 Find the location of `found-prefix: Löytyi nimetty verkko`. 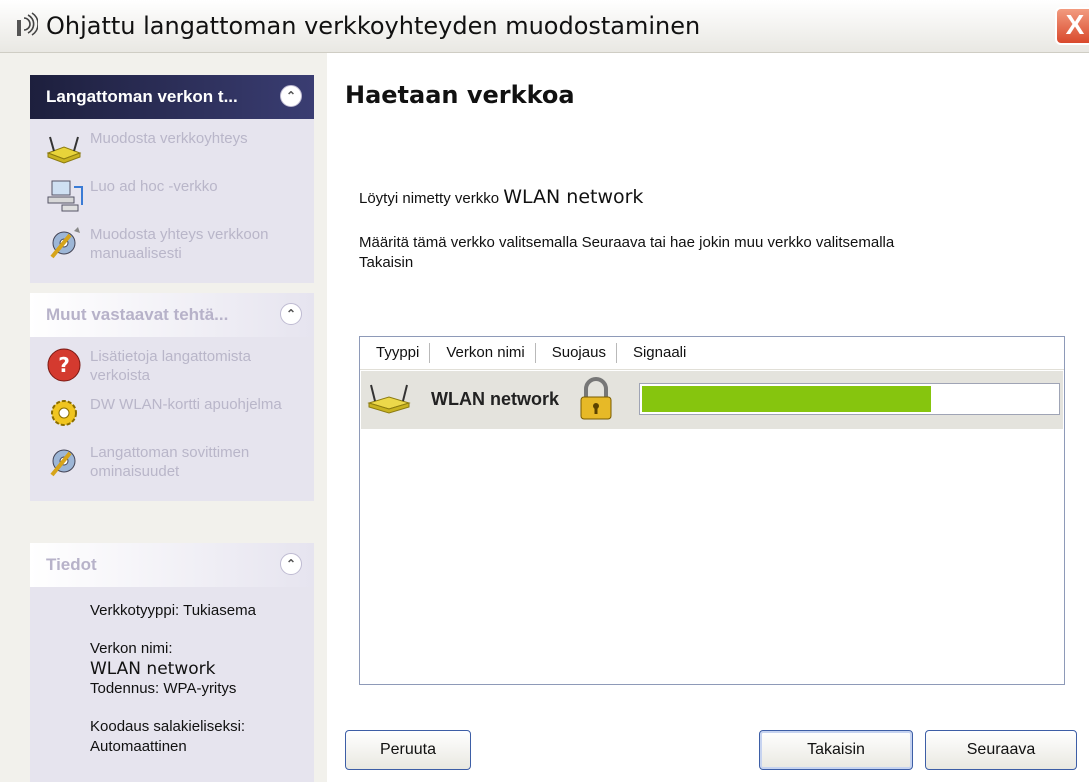

found-prefix: Löytyi nimetty verkko is located at coordinates (429, 198).